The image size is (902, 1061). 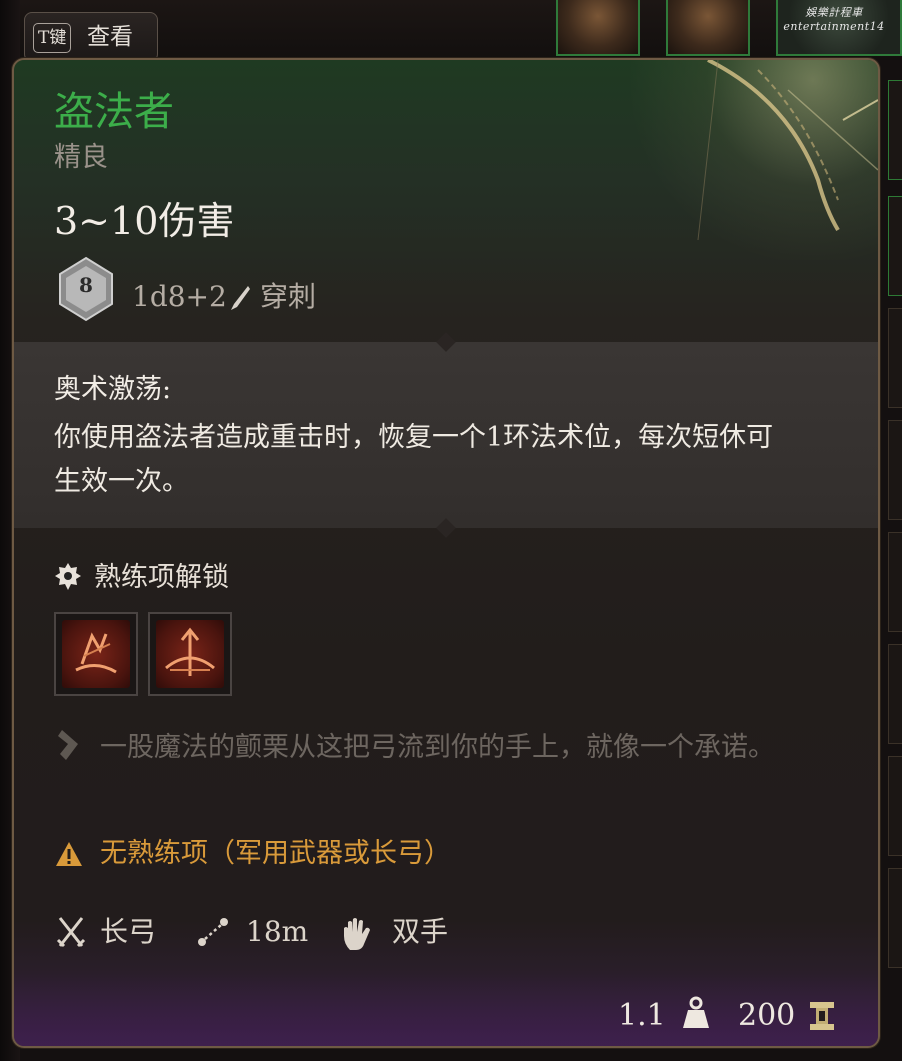 I want to click on ability-description: 你使用盗法者造成重击时，恢复一个1环法术位，每次短休可生效一次。, so click(x=414, y=459).